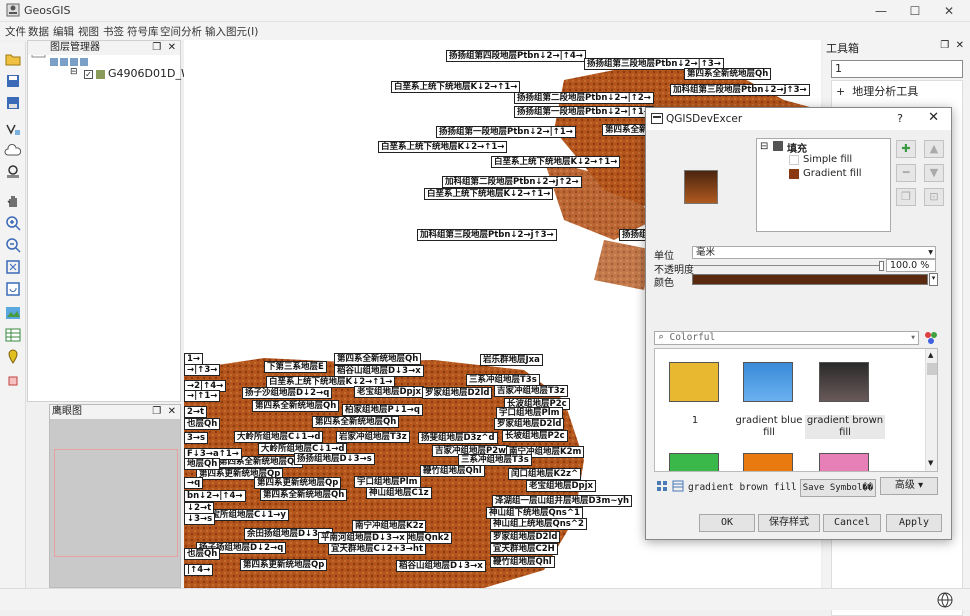 The width and height of the screenshot is (970, 616). What do you see at coordinates (13, 245) in the screenshot?
I see `zoom-out-icon` at bounding box center [13, 245].